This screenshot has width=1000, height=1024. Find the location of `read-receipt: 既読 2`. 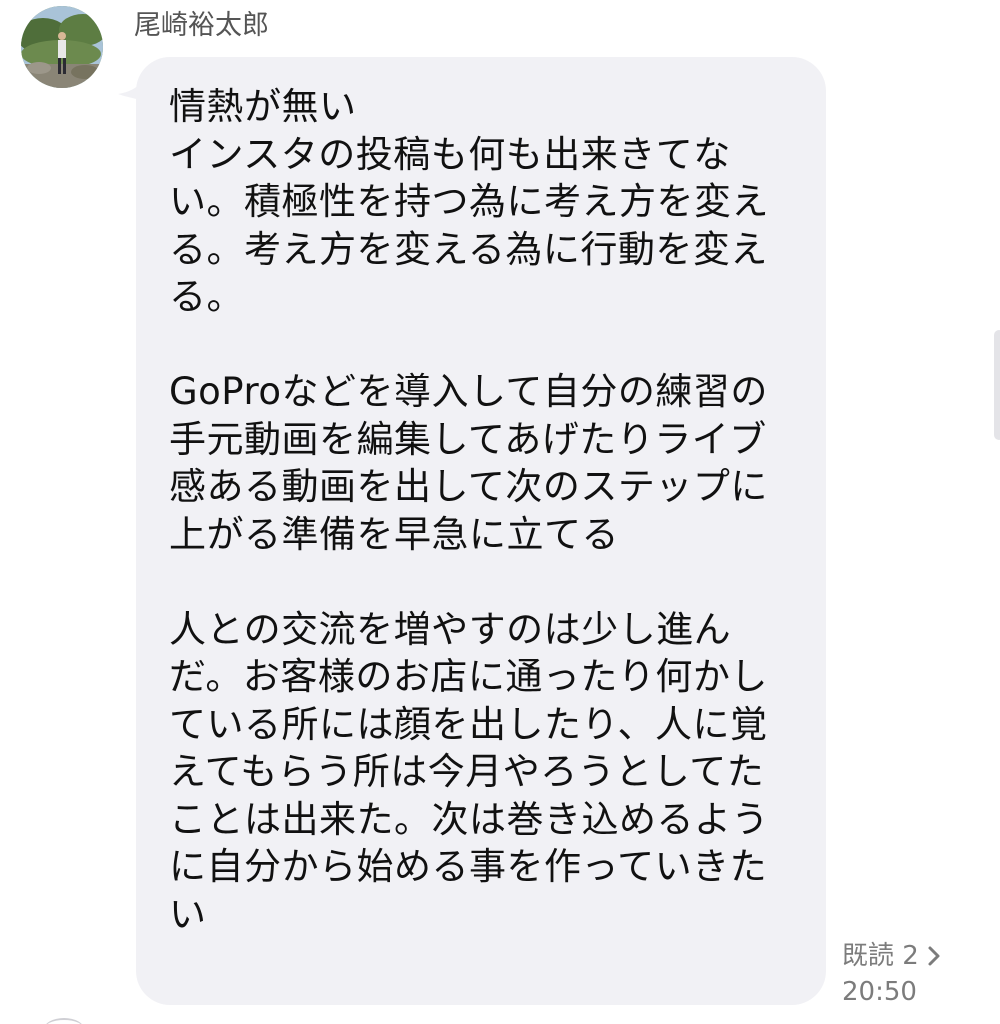

read-receipt: 既読 2 is located at coordinates (892, 956).